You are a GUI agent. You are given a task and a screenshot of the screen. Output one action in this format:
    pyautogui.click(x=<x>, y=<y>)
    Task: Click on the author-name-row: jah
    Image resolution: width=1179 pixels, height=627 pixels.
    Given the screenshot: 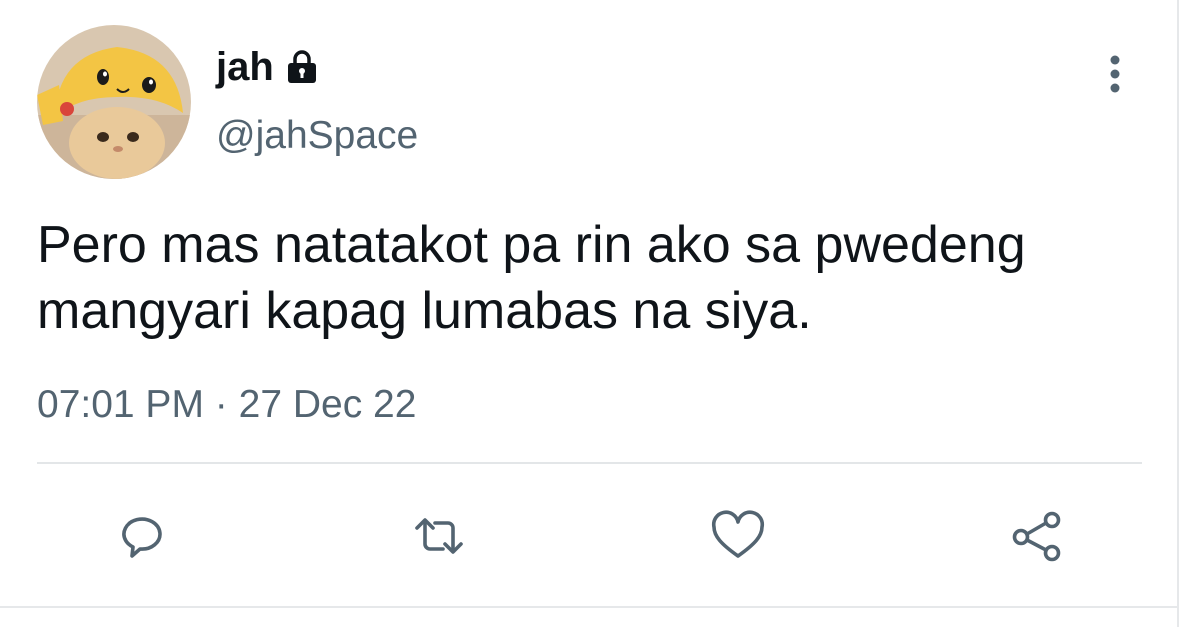 What is the action you would take?
    pyautogui.click(x=269, y=67)
    